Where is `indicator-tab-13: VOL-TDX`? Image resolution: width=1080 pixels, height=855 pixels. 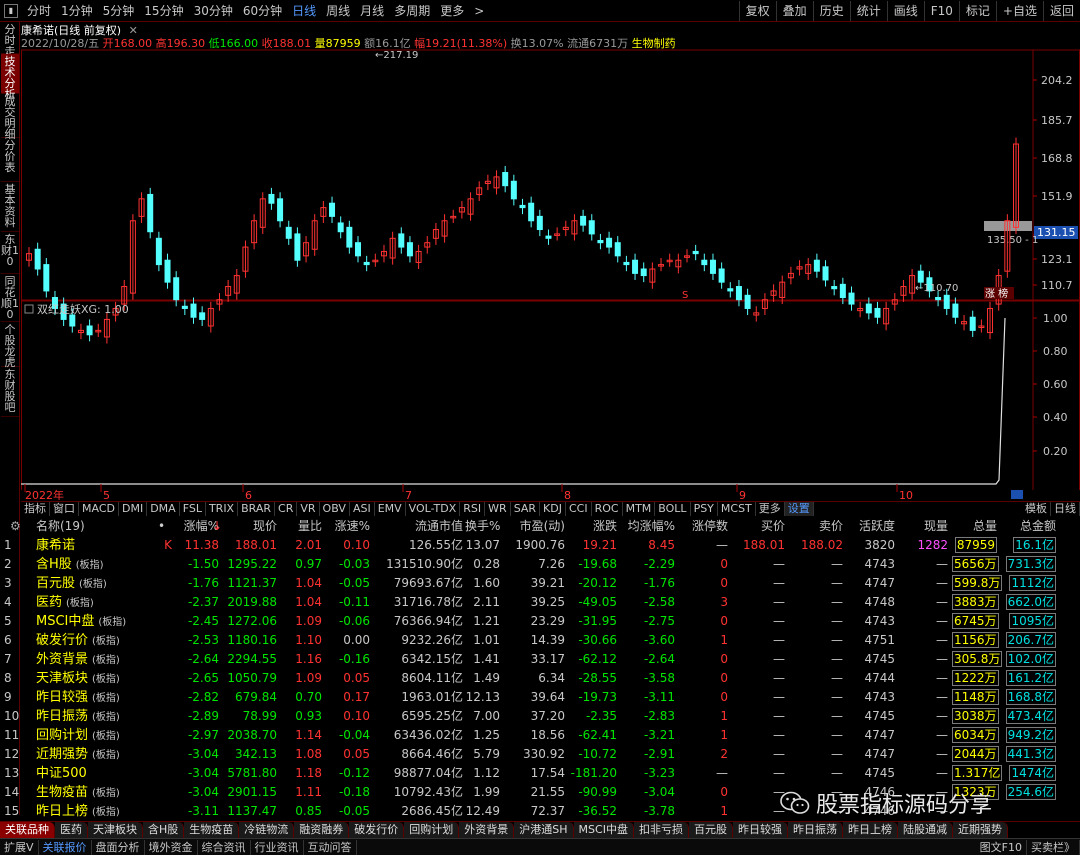 indicator-tab-13: VOL-TDX is located at coordinates (433, 509).